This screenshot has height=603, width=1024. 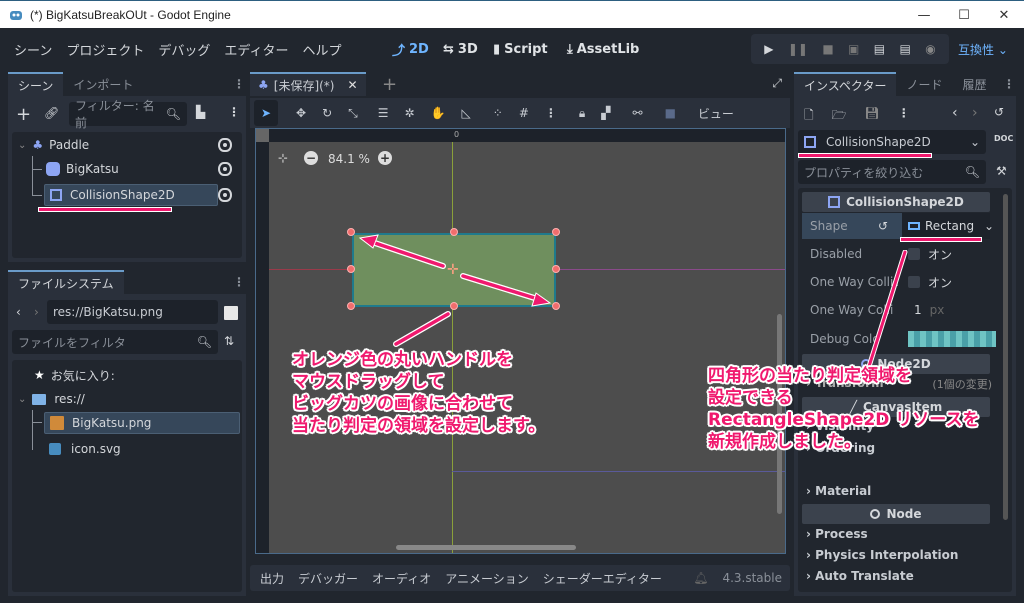 What do you see at coordinates (1004, 15) in the screenshot?
I see `close-window-button: ✕` at bounding box center [1004, 15].